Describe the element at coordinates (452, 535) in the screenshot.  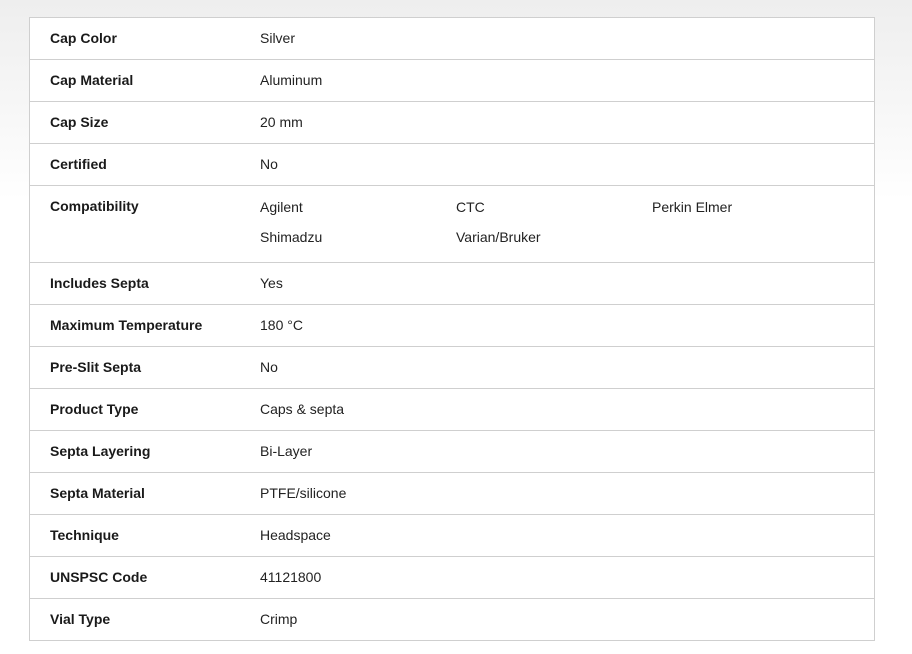
I see `spec-row-technique: Technique Headspace` at that location.